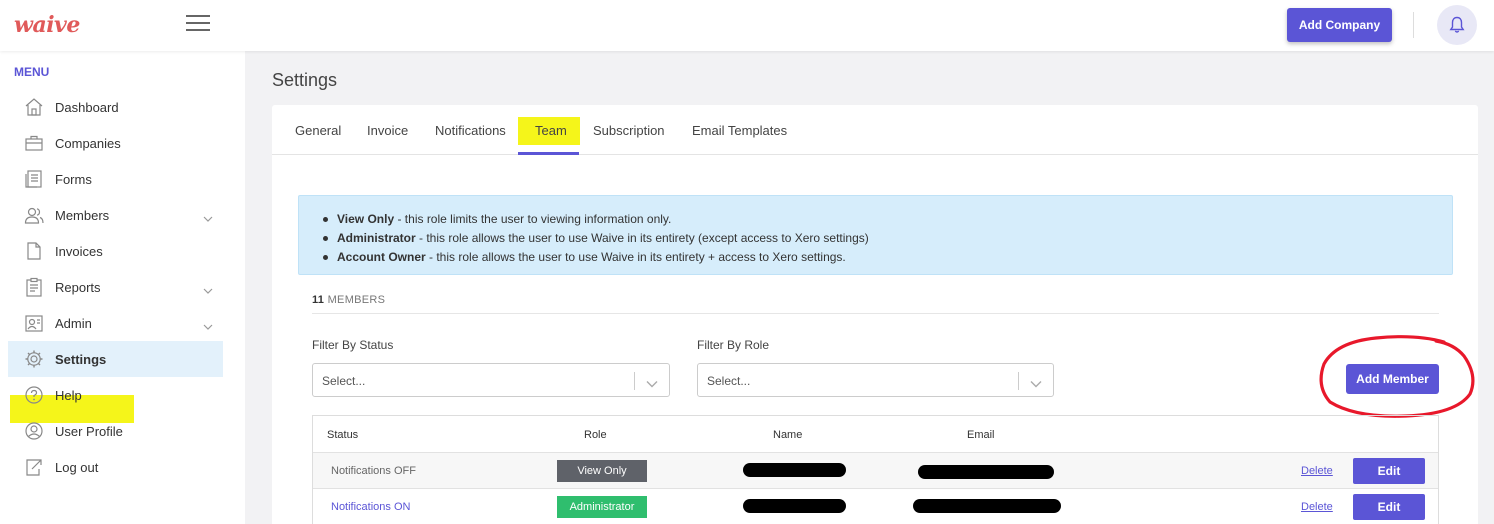 The height and width of the screenshot is (524, 1494). Describe the element at coordinates (34, 143) in the screenshot. I see `briefcase-icon` at that location.